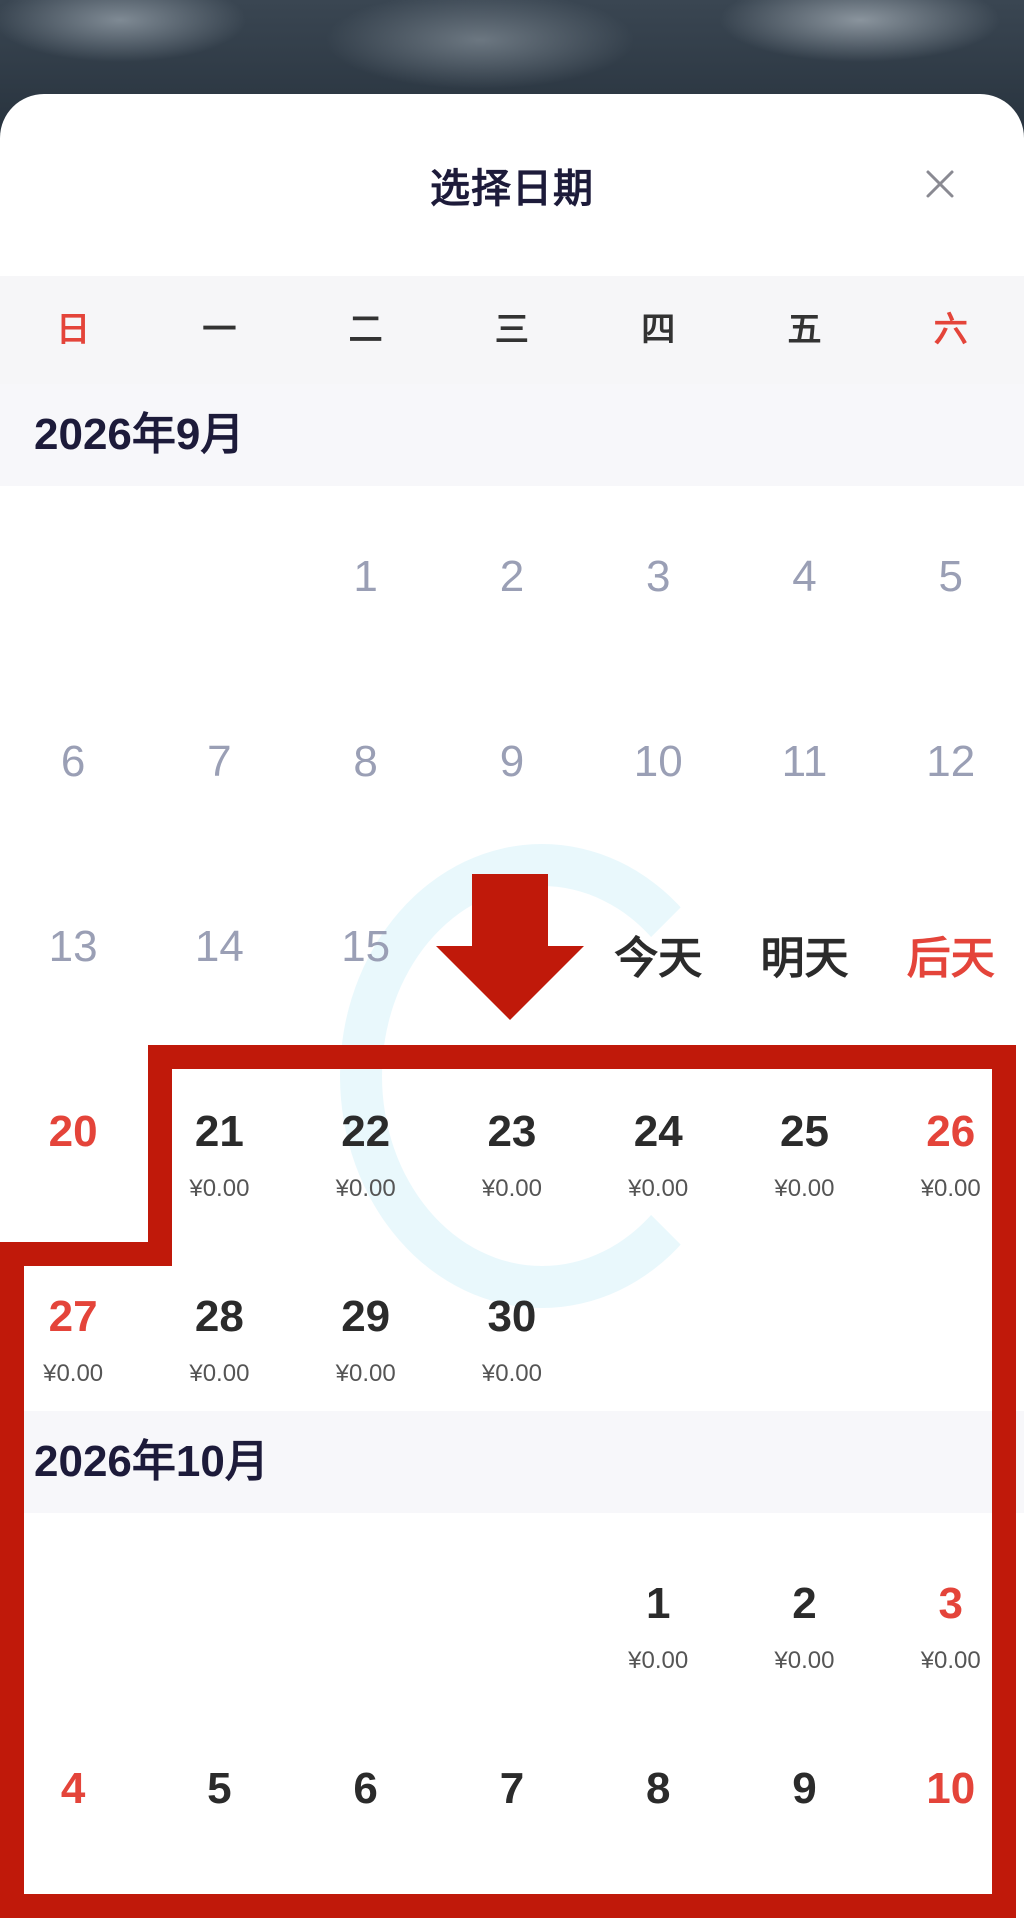 The height and width of the screenshot is (1918, 1024). I want to click on day-number: 25, so click(804, 1131).